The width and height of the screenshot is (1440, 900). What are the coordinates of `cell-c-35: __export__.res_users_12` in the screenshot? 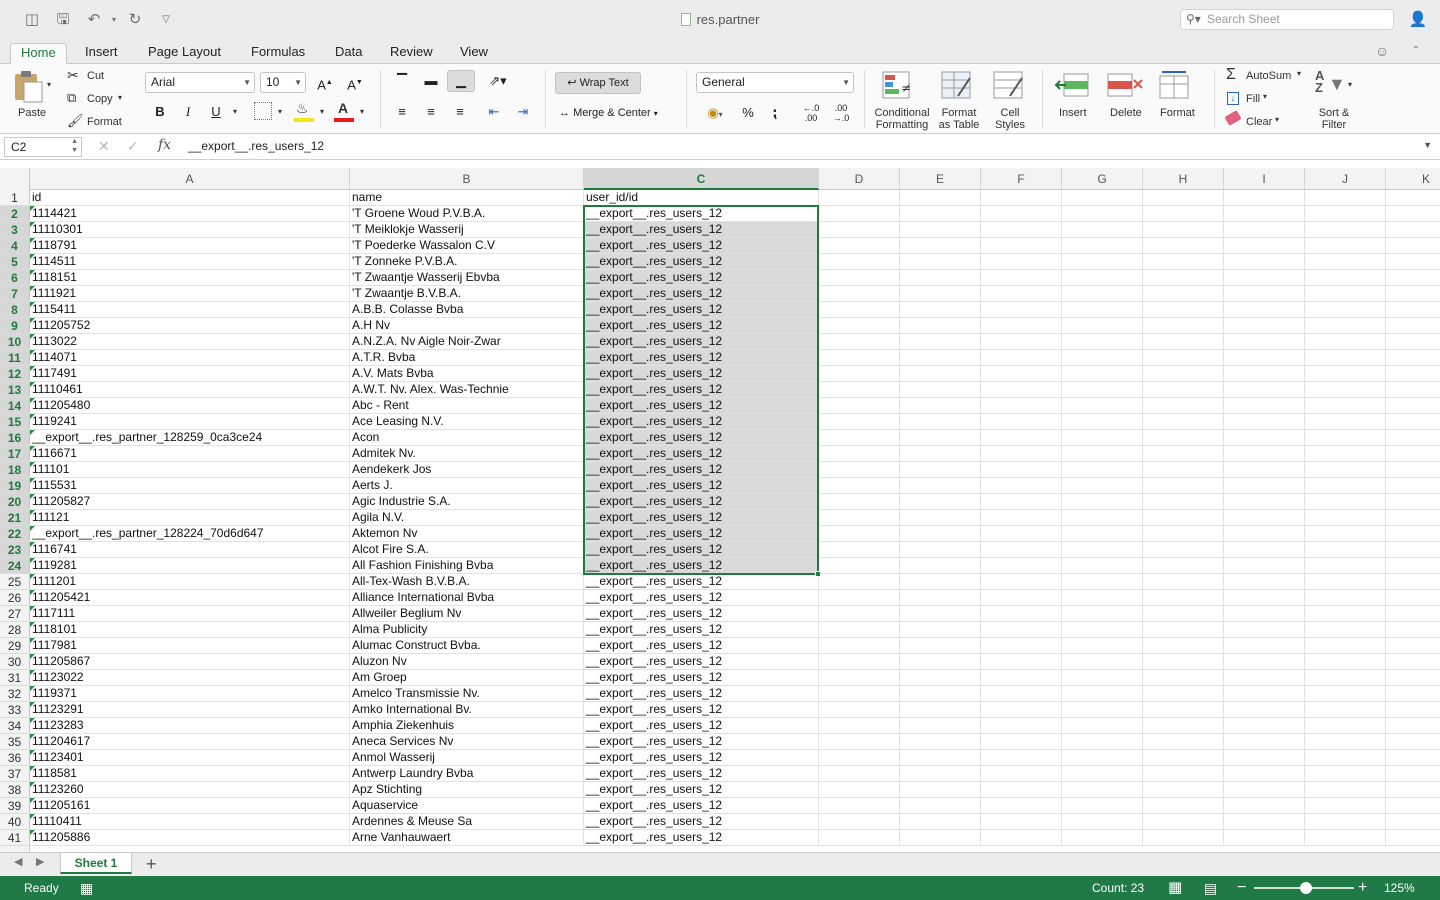 It's located at (701, 742).